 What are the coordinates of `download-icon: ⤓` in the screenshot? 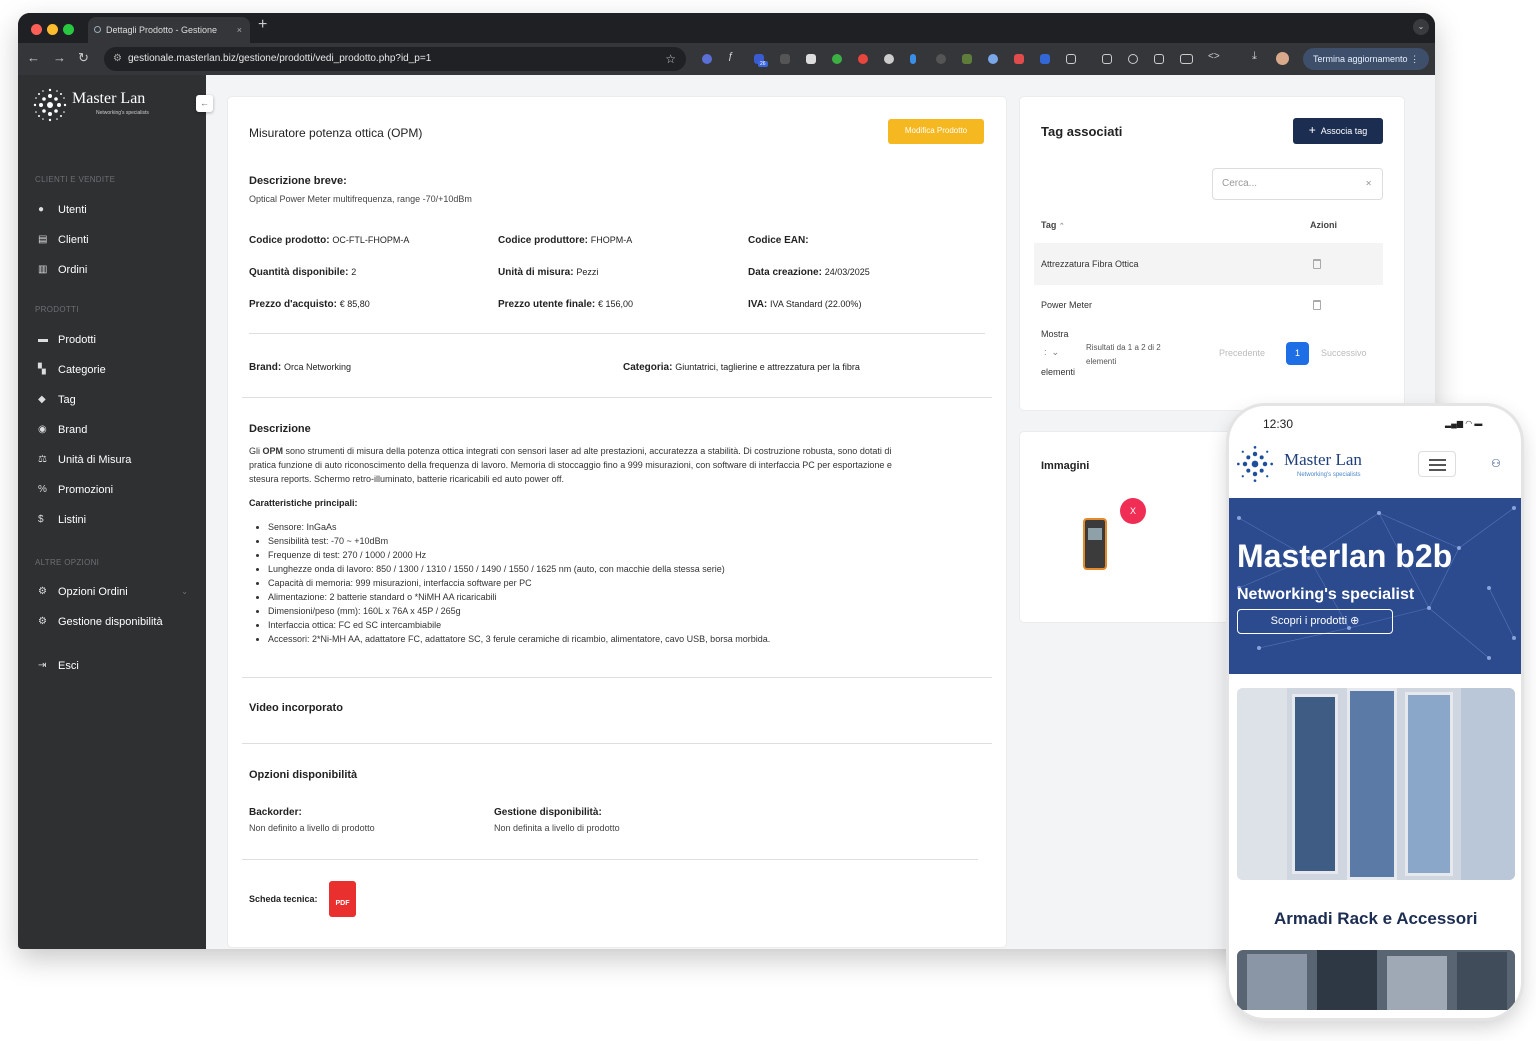 It's located at (1257, 56).